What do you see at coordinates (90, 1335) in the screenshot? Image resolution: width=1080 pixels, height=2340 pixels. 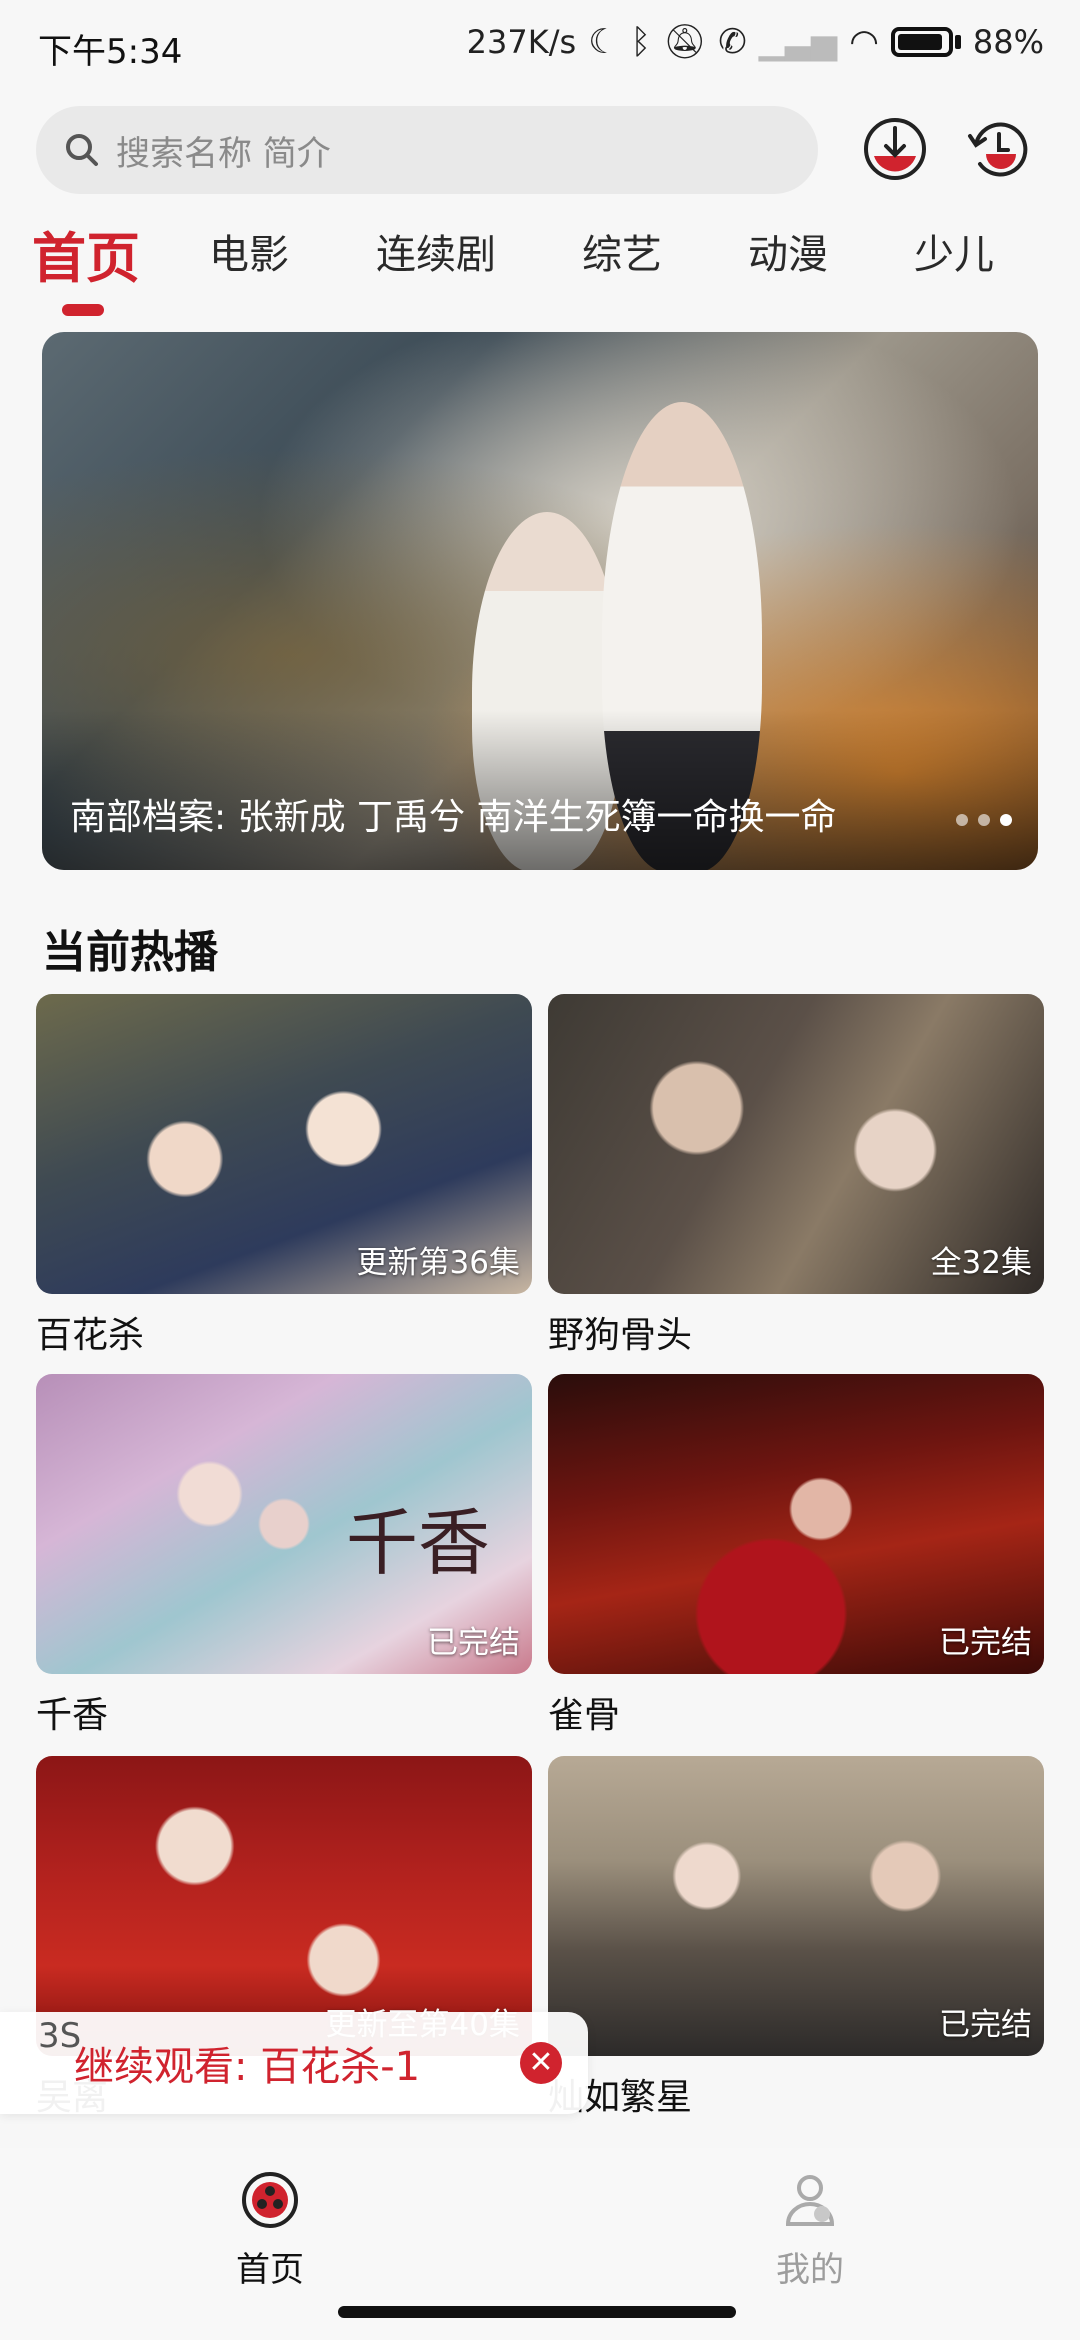 I see `show-title: 百花杀` at bounding box center [90, 1335].